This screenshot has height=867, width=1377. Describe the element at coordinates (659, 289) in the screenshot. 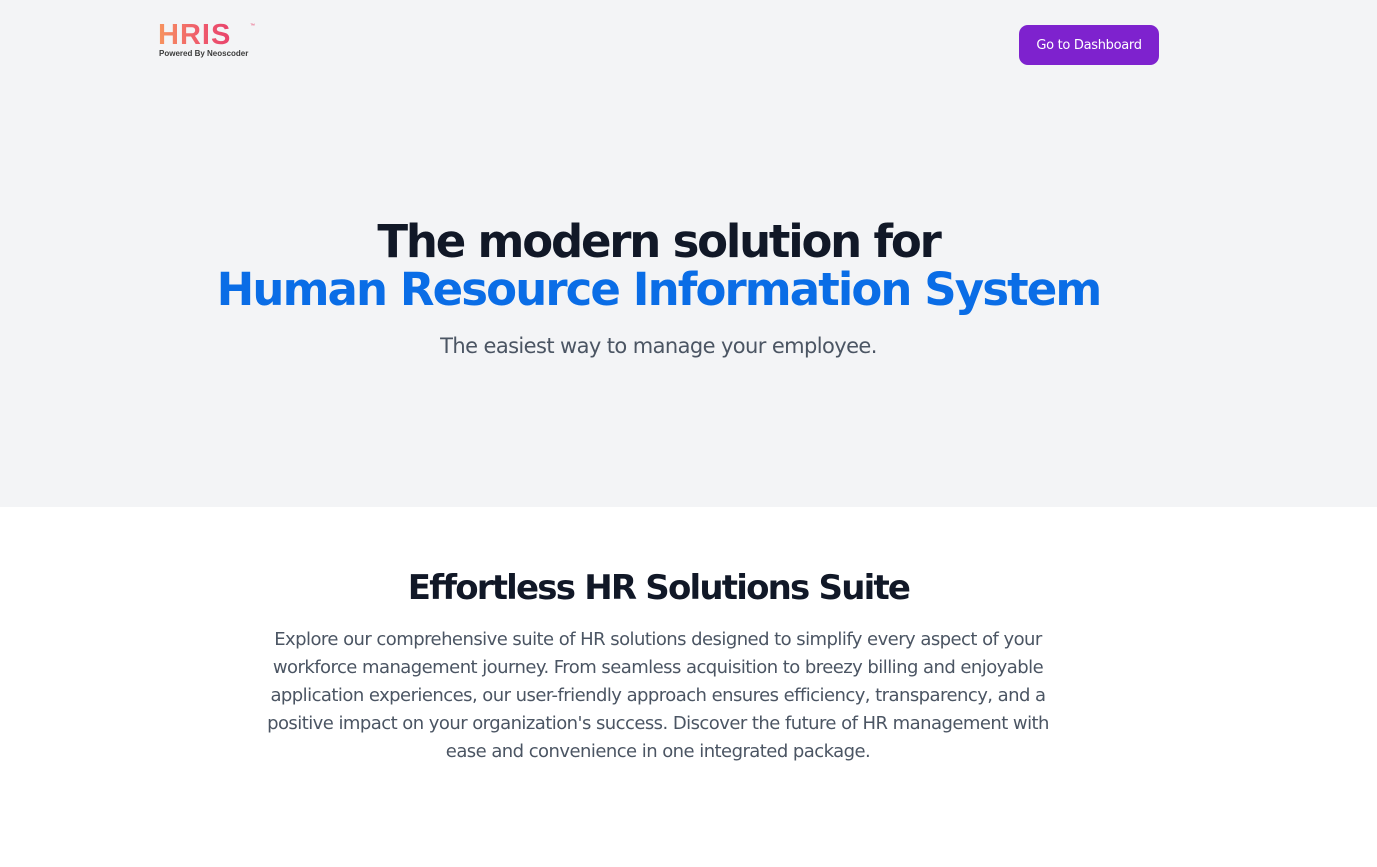

I see `hero-title-line2: Human Resource Information System` at that location.